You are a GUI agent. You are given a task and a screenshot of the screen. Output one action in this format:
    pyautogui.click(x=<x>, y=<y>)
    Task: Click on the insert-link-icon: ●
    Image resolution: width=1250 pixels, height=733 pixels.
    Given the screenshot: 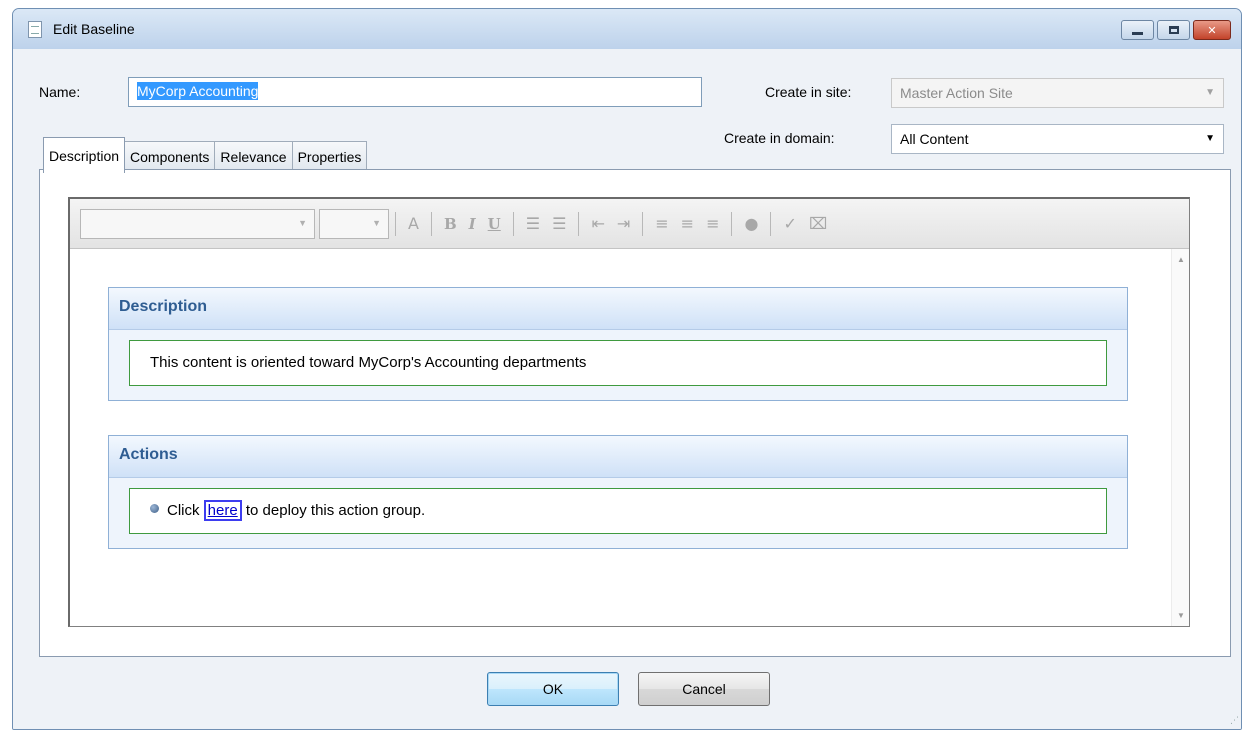 What is the action you would take?
    pyautogui.click(x=751, y=223)
    